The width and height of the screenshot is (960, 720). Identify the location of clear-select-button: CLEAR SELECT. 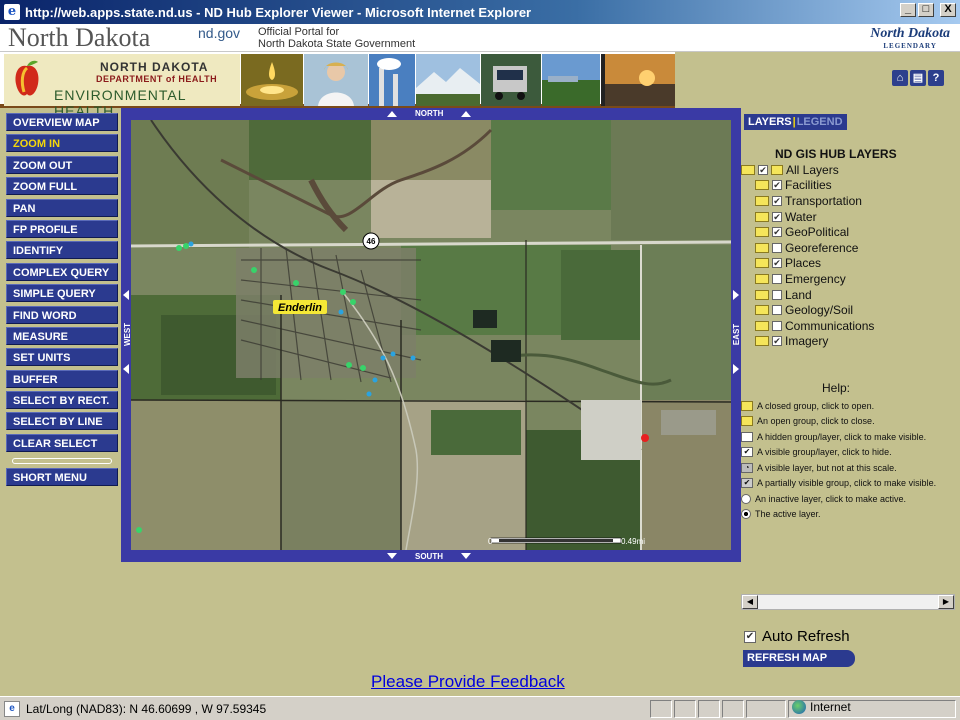
(62, 442).